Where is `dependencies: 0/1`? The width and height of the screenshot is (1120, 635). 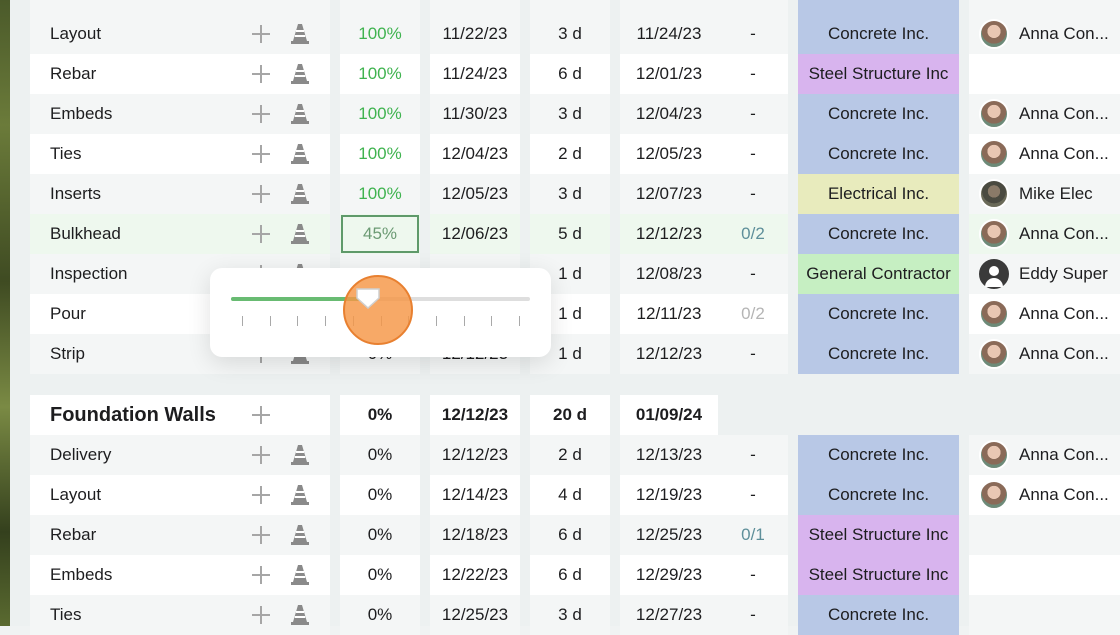 dependencies: 0/1 is located at coordinates (753, 535).